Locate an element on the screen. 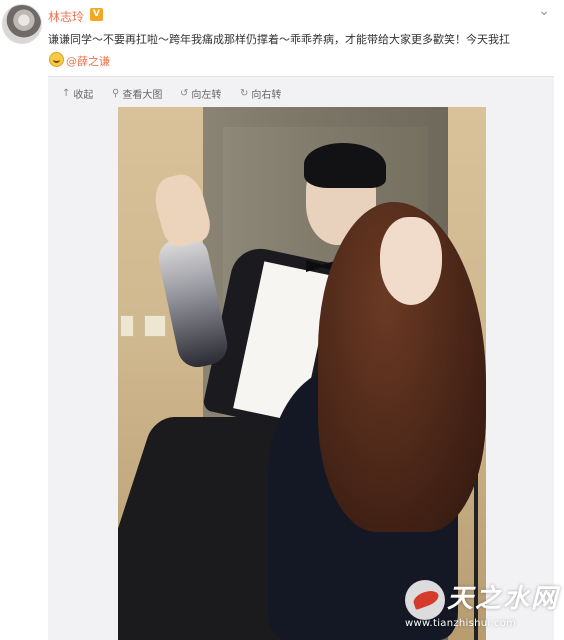 This screenshot has width=564, height=640. author-name: 林志玲 is located at coordinates (66, 16).